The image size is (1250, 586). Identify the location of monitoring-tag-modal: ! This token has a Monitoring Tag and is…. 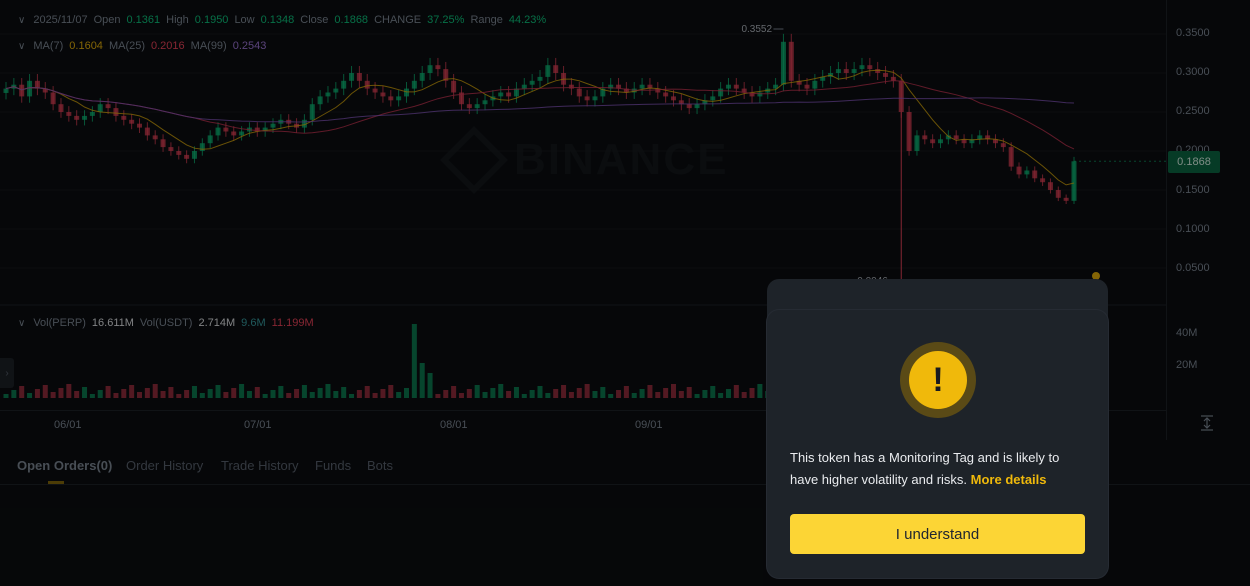
(937, 444).